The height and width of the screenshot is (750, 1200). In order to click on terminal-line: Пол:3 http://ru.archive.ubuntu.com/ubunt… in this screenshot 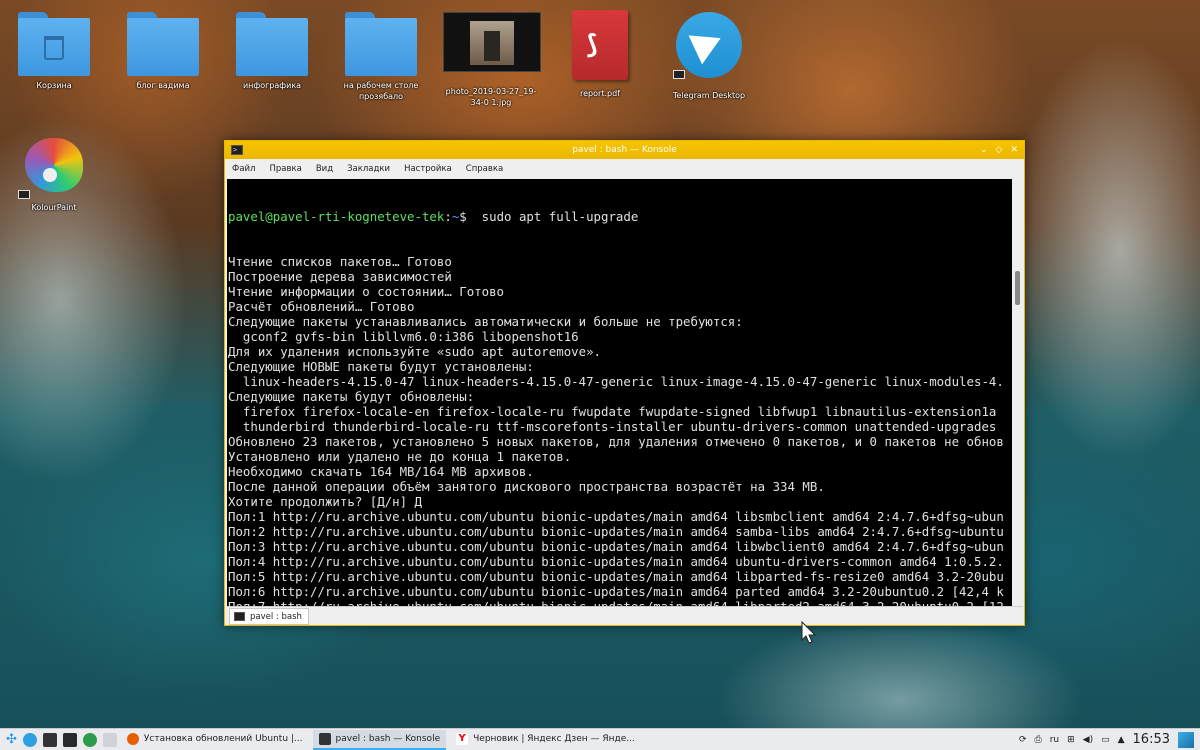, I will do `click(616, 546)`.